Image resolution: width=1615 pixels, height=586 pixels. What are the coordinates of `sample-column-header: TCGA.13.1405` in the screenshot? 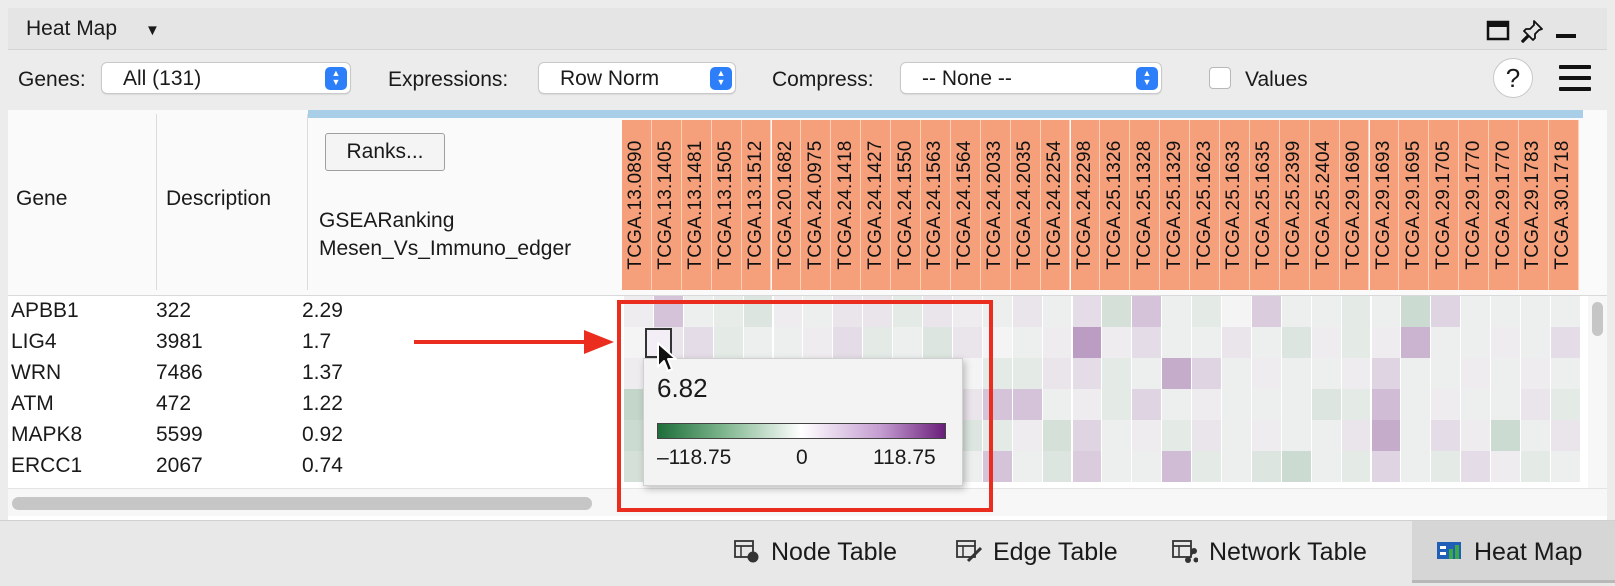 It's located at (666, 205).